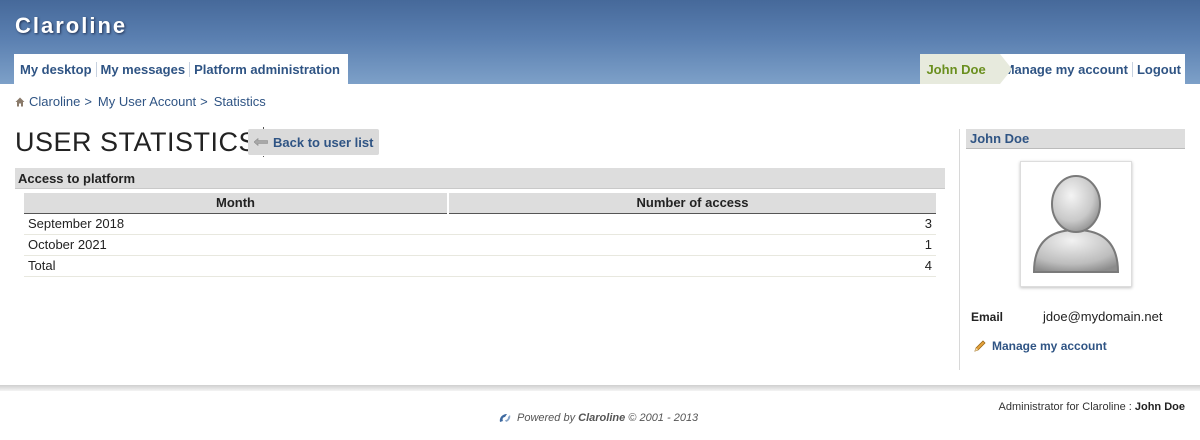  Describe the element at coordinates (1065, 407) in the screenshot. I see `footer-admin-prefix: Administrator for Claroline :` at that location.